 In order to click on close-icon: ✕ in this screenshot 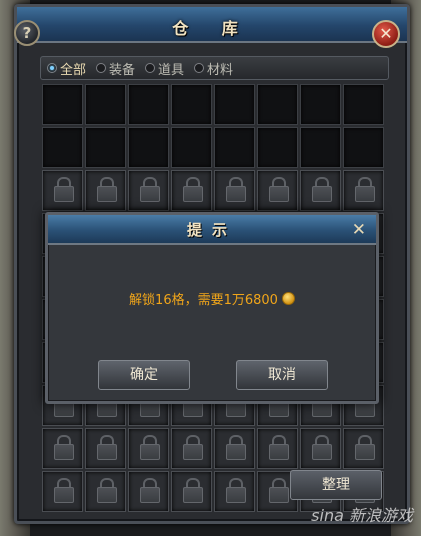, I will do `click(386, 34)`.